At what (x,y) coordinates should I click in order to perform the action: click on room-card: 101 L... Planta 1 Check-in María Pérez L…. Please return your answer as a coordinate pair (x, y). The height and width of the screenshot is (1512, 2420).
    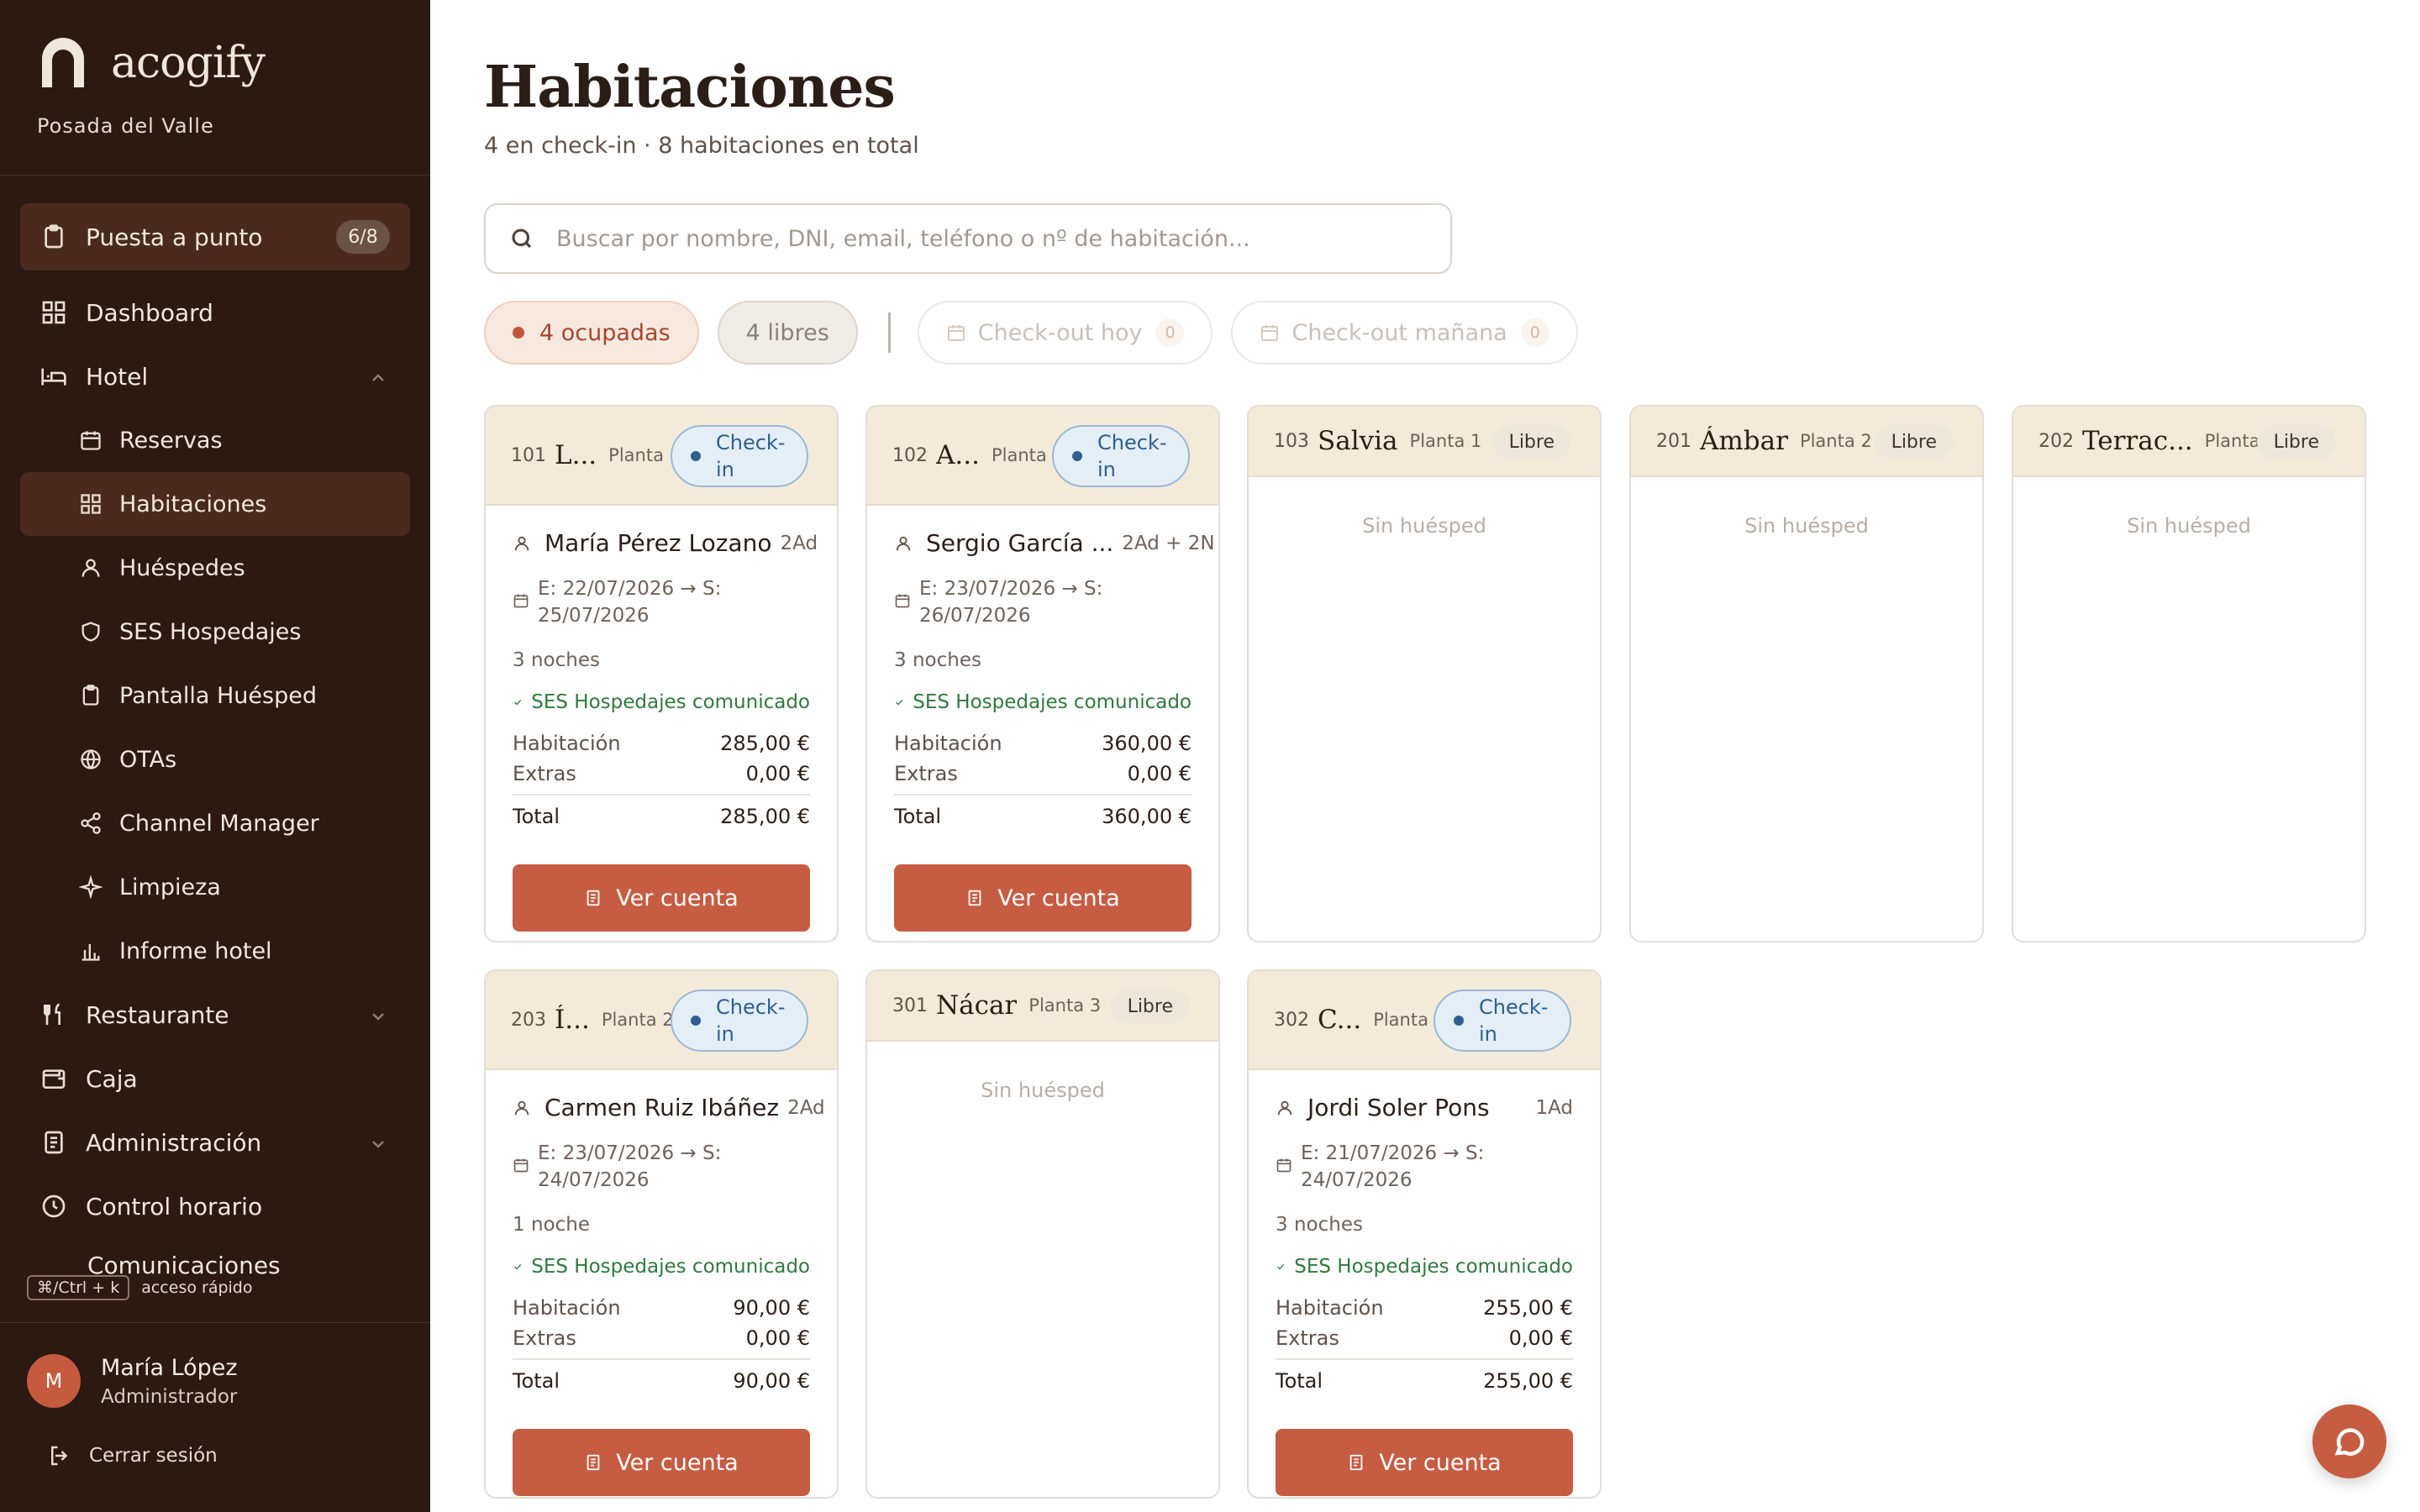
    Looking at the image, I should click on (661, 673).